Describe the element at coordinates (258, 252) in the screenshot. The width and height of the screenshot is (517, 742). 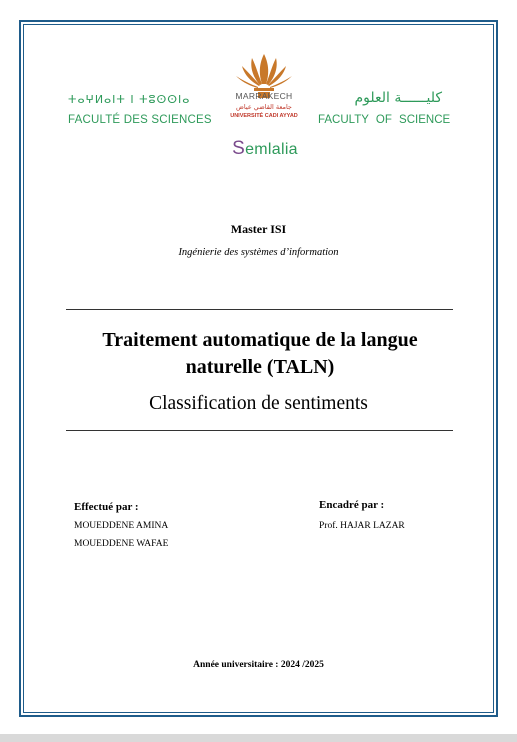
I see `program-subtitle: Ingénierie des systèmes d’information` at that location.